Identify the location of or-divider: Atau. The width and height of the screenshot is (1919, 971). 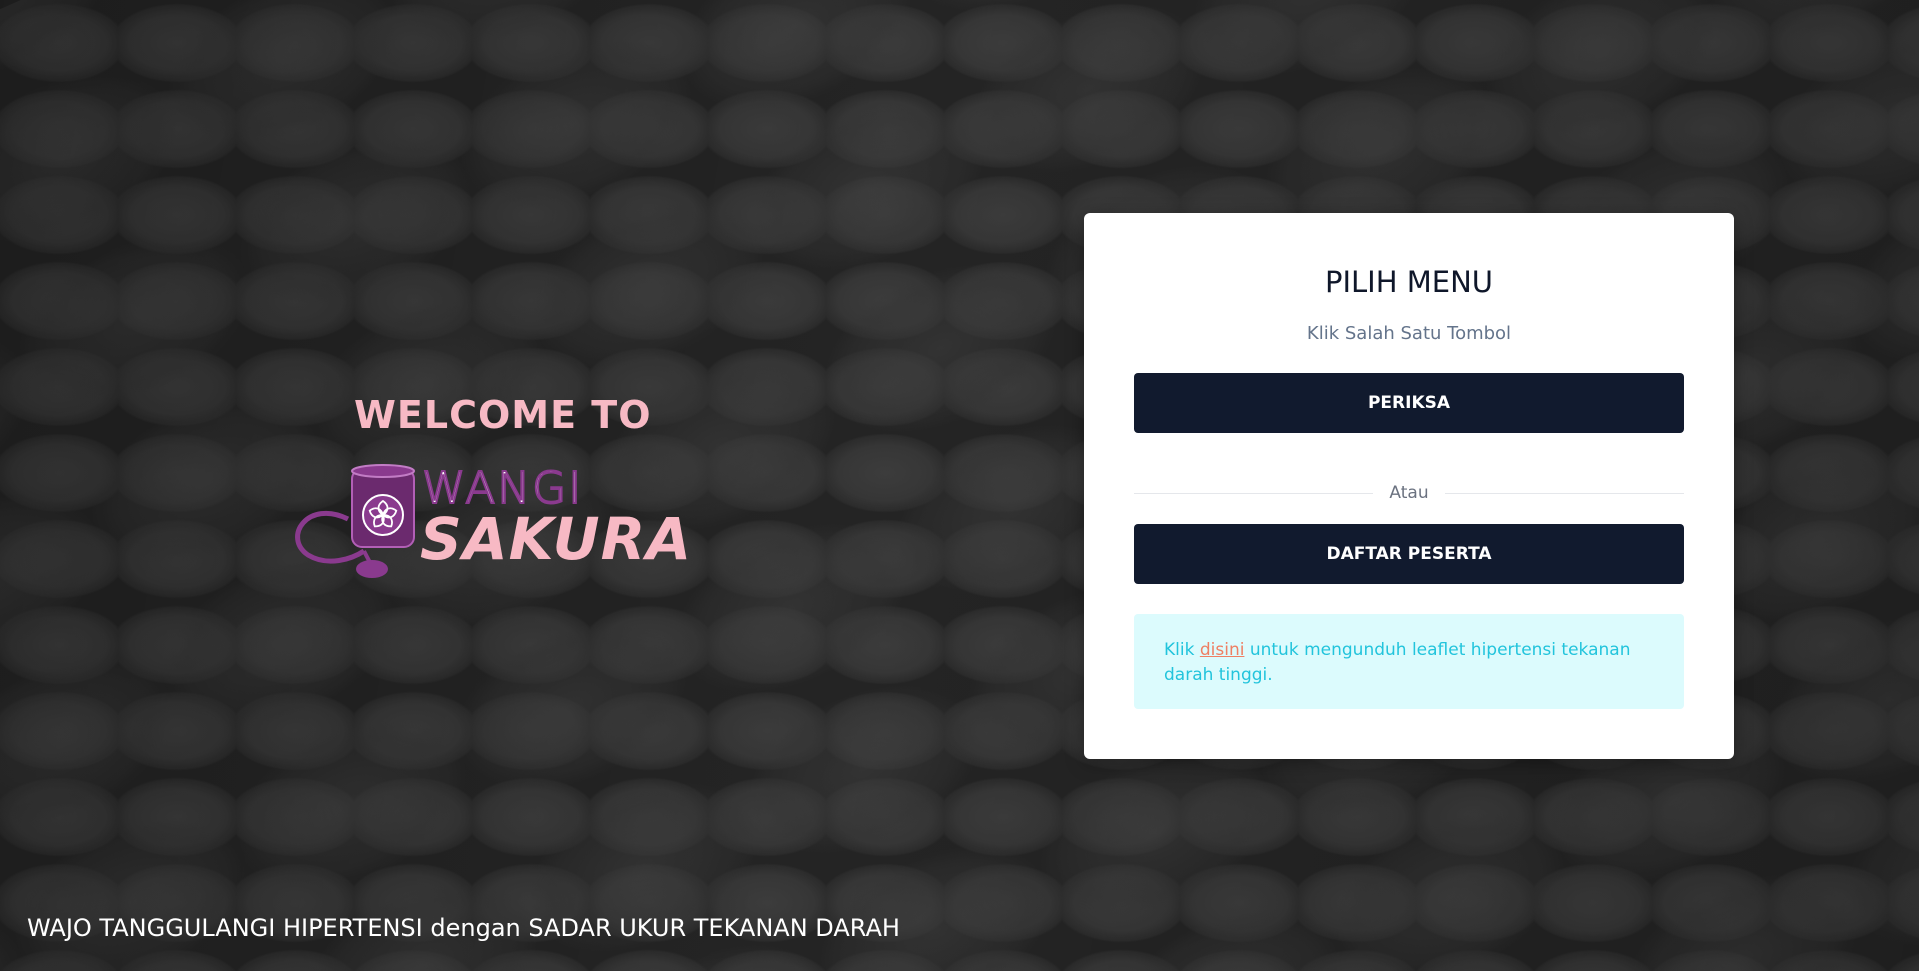
(1409, 493).